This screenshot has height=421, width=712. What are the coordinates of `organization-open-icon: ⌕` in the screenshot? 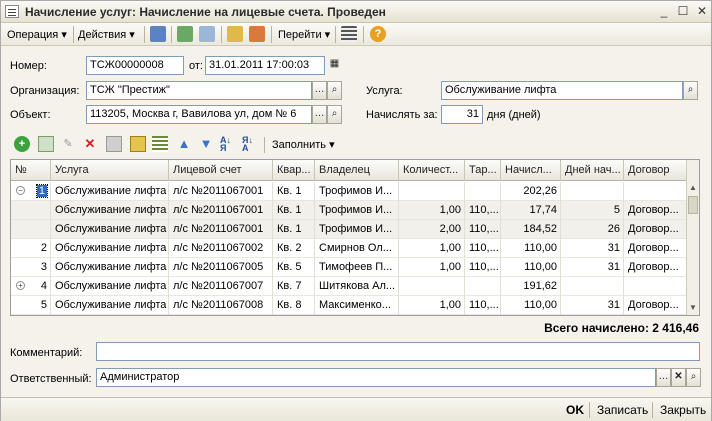 It's located at (334, 90).